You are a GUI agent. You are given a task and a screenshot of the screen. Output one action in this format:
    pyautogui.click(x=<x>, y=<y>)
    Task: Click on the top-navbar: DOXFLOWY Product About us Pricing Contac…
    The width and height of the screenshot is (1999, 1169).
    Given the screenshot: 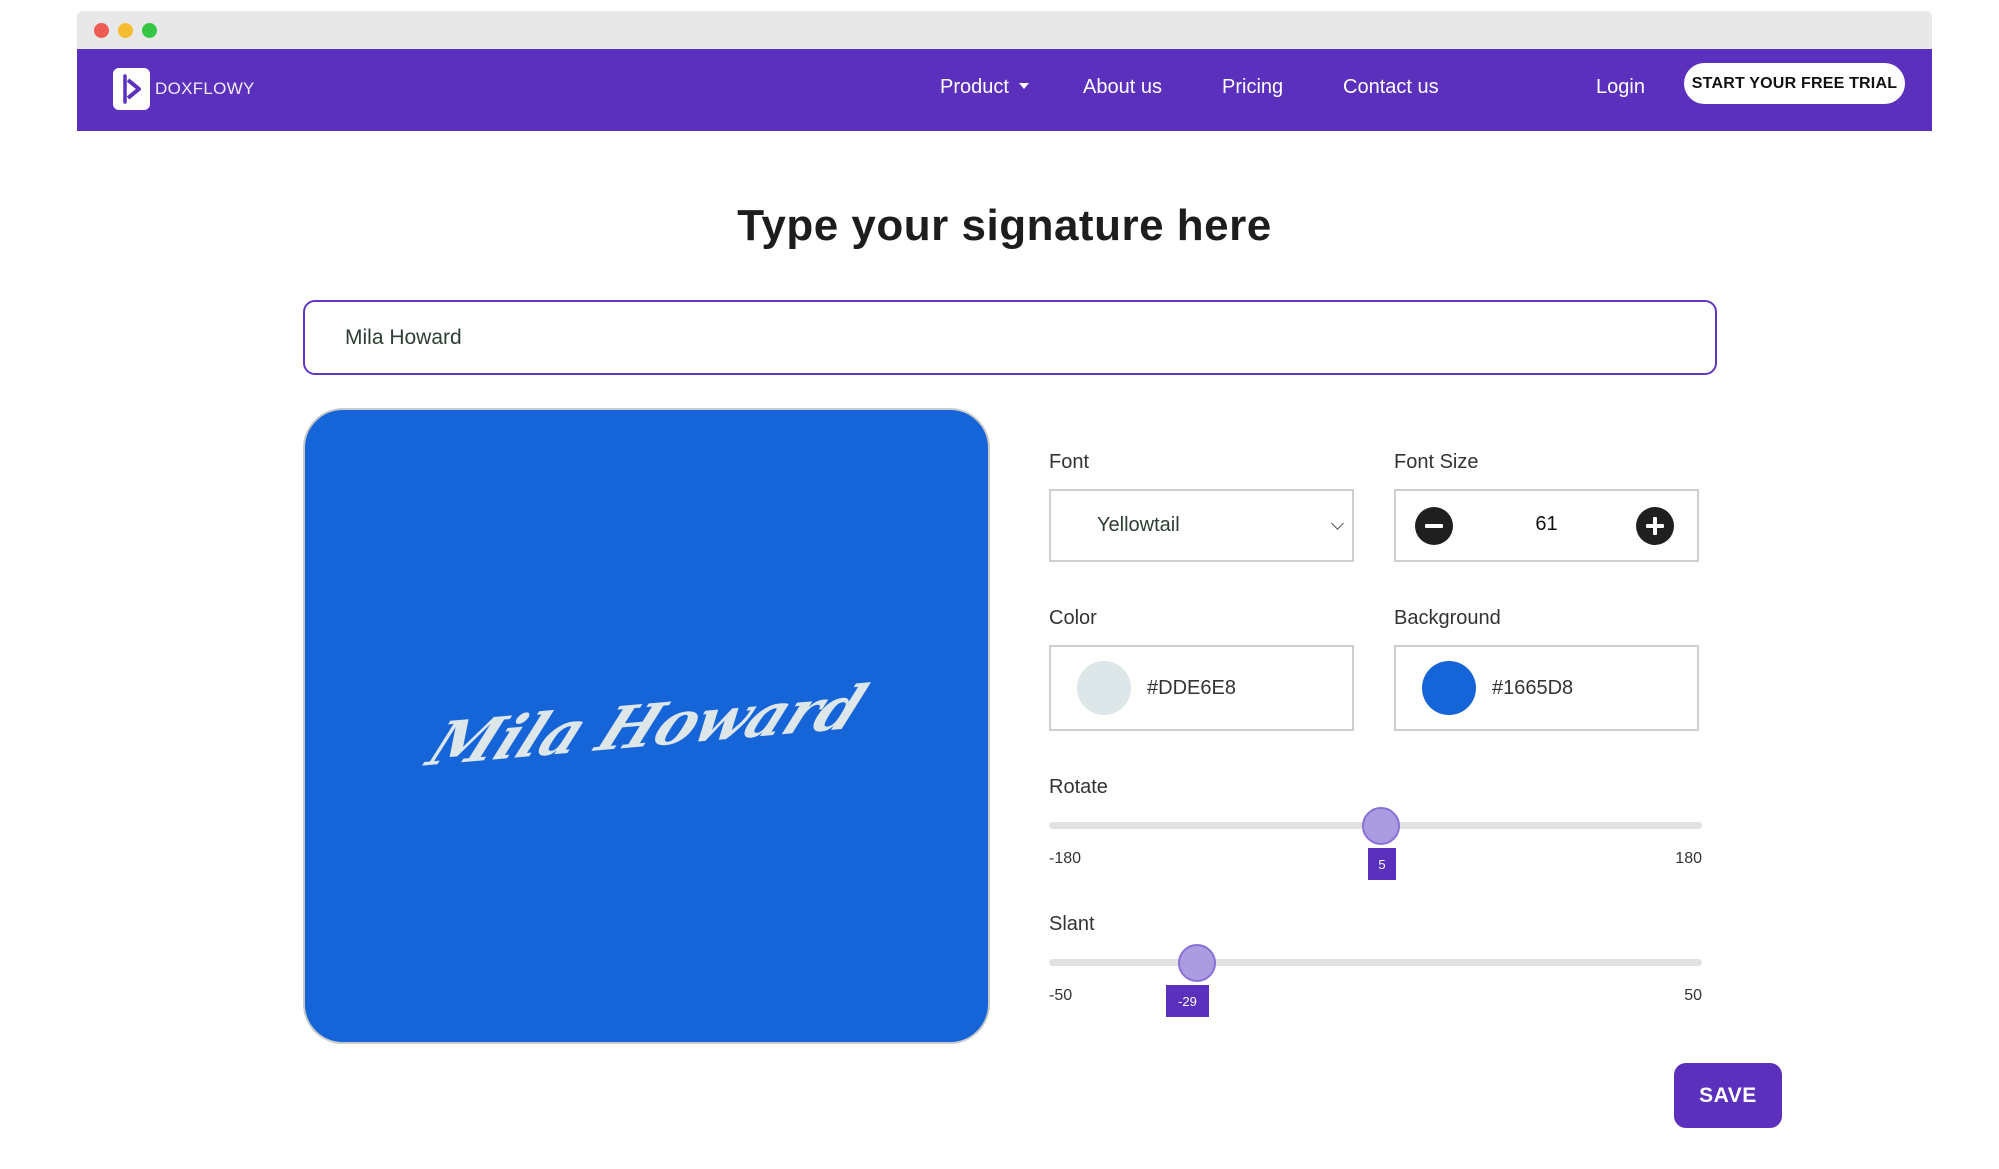 What is the action you would take?
    pyautogui.click(x=1004, y=90)
    